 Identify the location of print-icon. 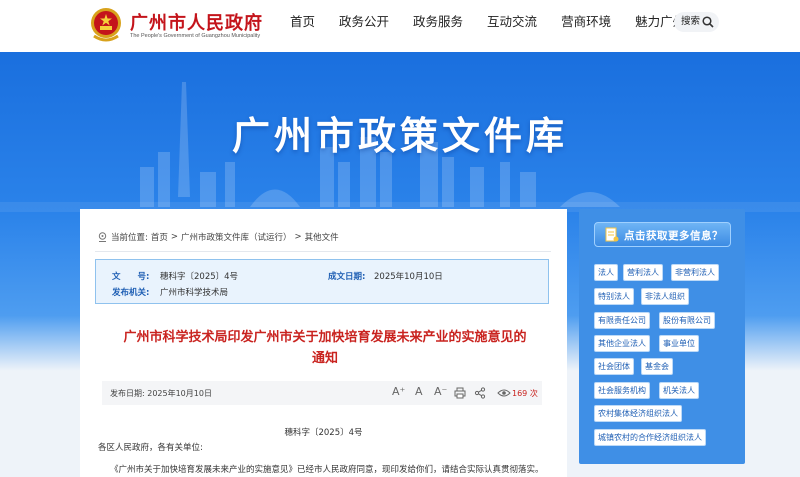
(460, 393).